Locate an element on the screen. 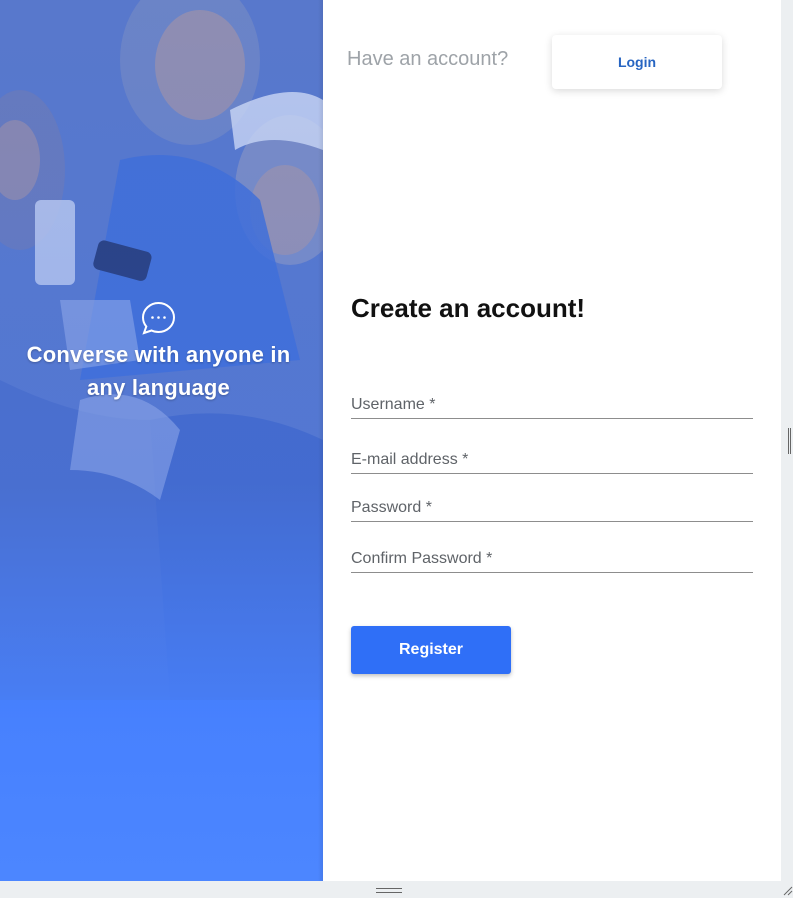 This screenshot has height=898, width=793. hero-tagline: Converse with anyone in any language is located at coordinates (158, 371).